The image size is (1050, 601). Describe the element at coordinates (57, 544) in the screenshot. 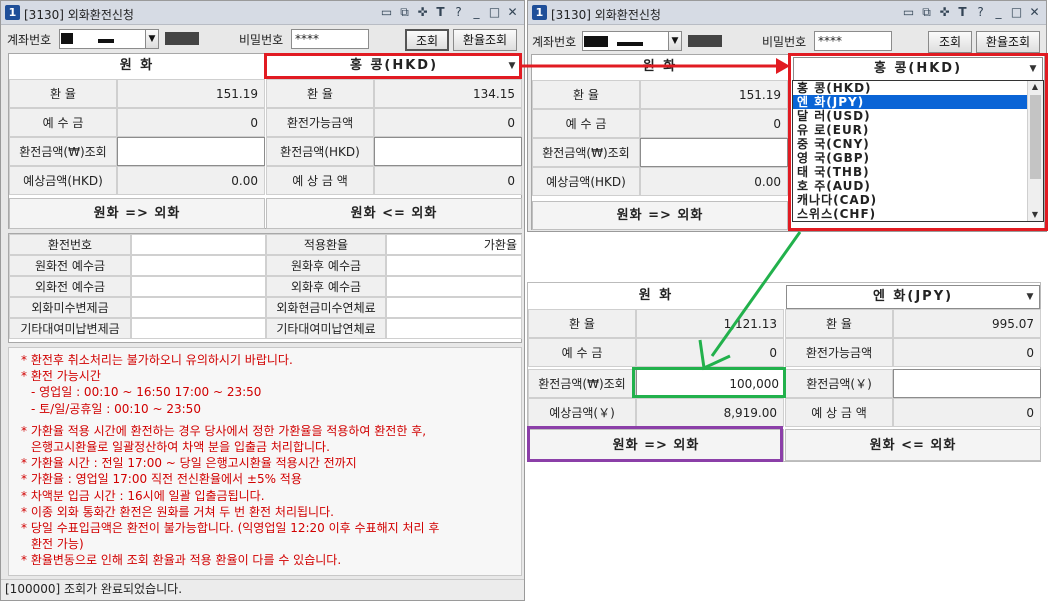

I see `notice-line: 환전 가능)` at that location.